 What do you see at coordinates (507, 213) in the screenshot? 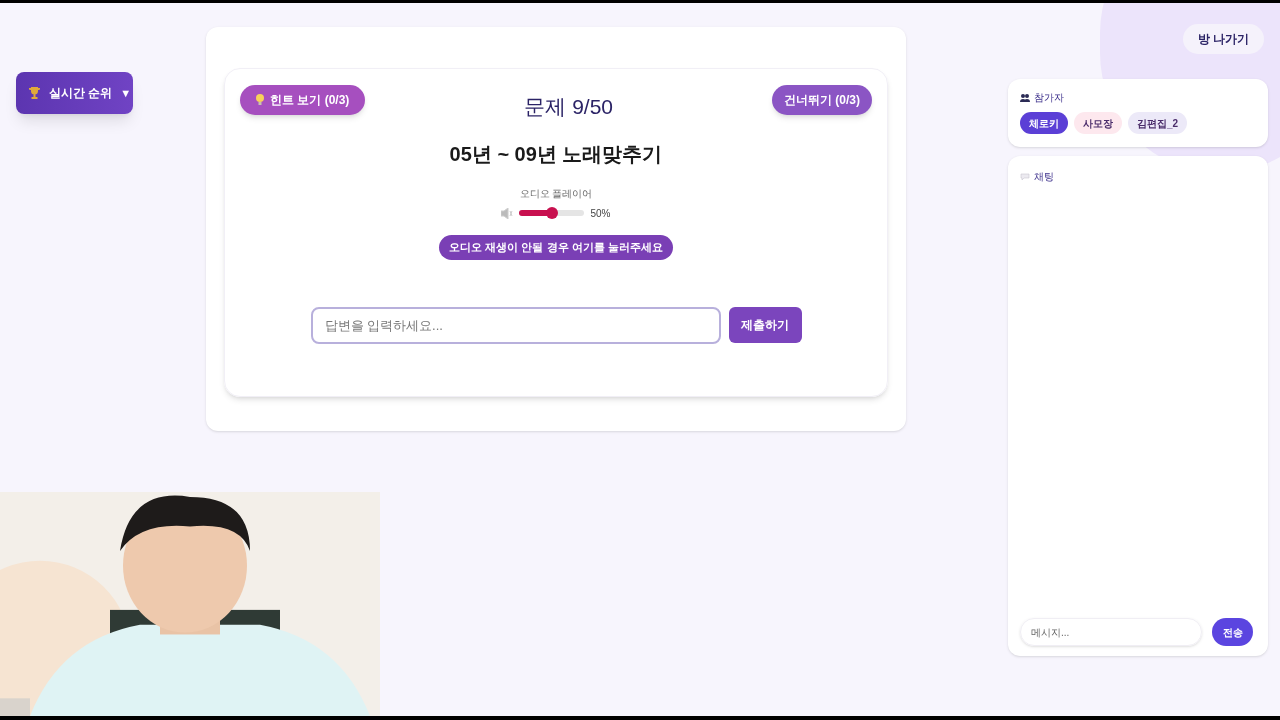
I see `speaker-icon` at bounding box center [507, 213].